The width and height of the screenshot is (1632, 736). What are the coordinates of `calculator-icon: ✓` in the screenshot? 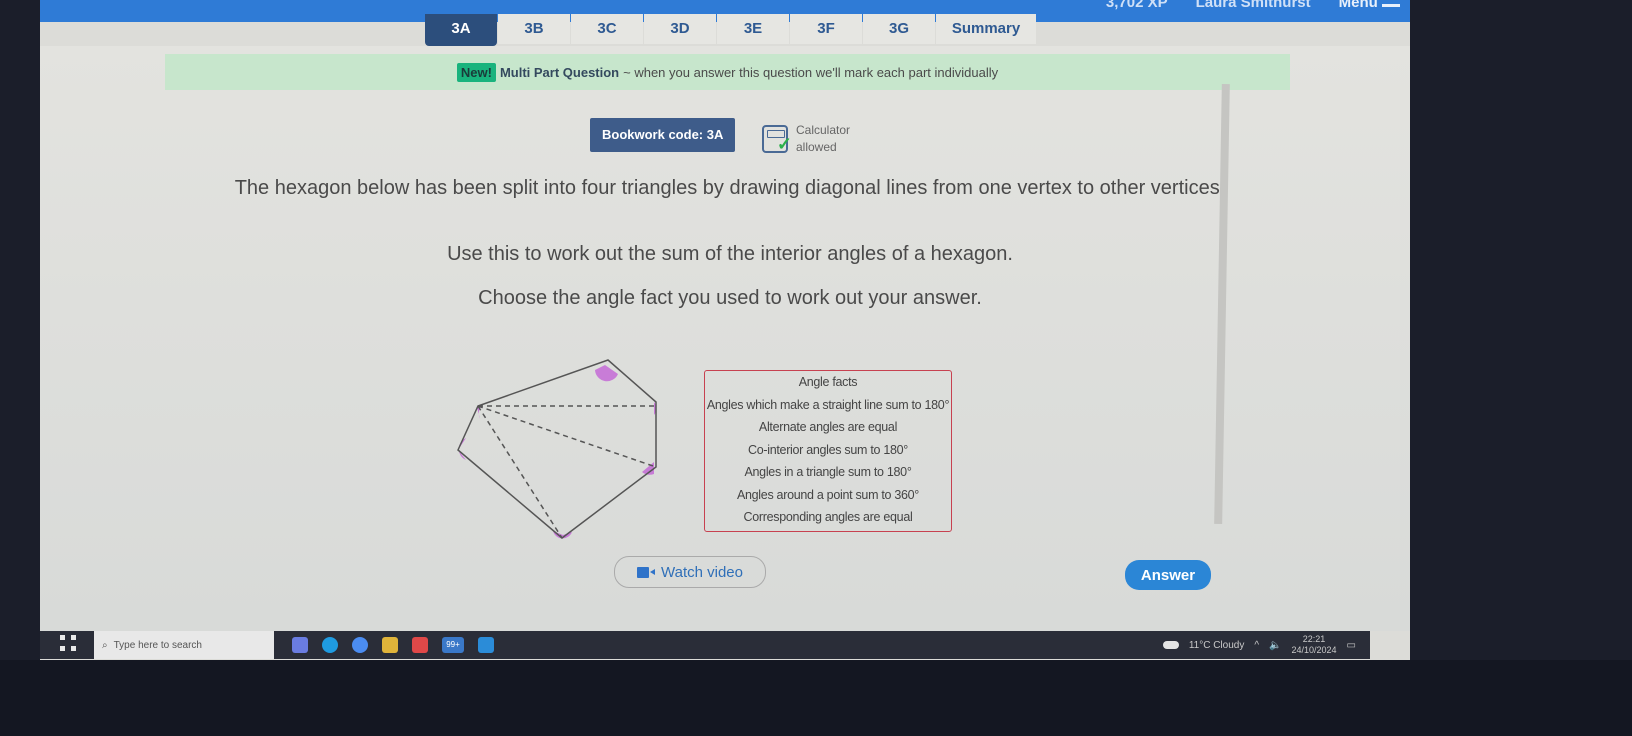 It's located at (777, 139).